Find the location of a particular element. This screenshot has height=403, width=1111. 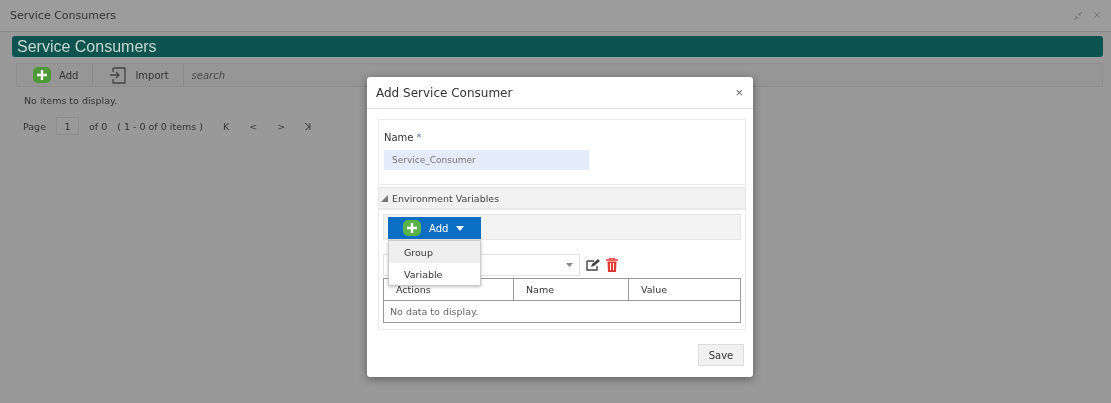

save-button: Save is located at coordinates (721, 355).